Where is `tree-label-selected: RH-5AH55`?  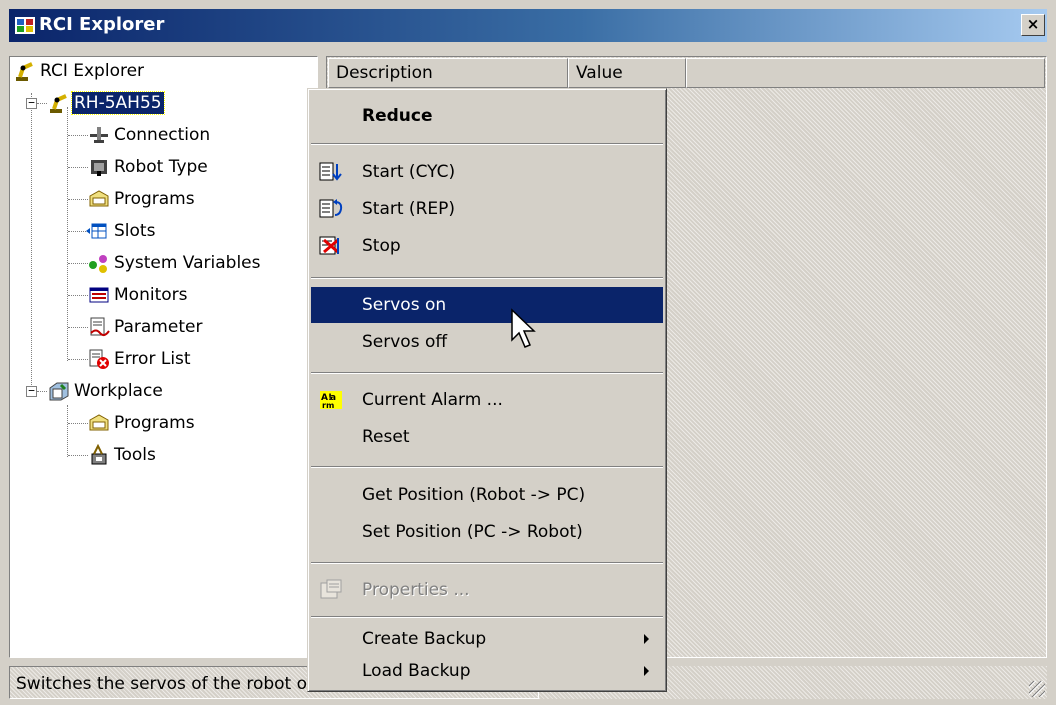
tree-label-selected: RH-5AH55 is located at coordinates (118, 103).